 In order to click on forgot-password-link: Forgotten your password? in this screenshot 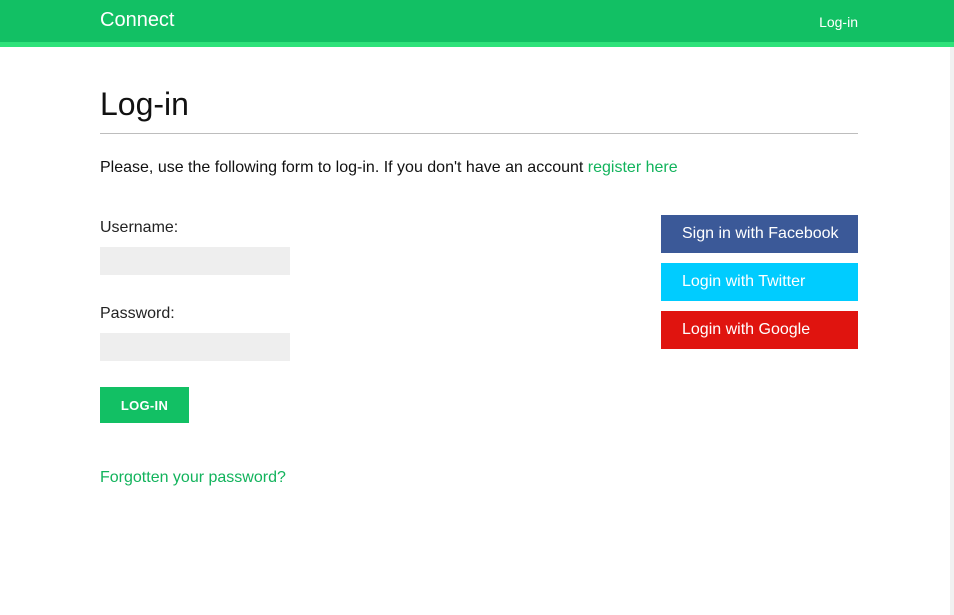, I will do `click(193, 478)`.